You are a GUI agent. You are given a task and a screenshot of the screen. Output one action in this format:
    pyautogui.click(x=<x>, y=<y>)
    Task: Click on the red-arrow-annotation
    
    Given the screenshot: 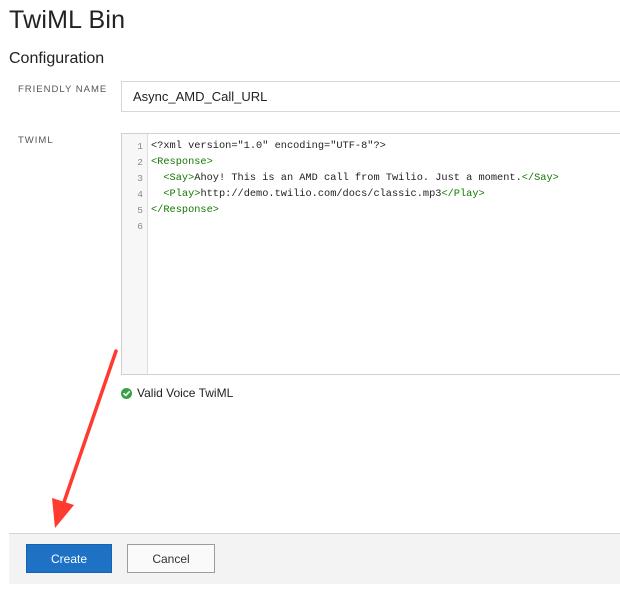 What is the action you would take?
    pyautogui.click(x=85, y=438)
    